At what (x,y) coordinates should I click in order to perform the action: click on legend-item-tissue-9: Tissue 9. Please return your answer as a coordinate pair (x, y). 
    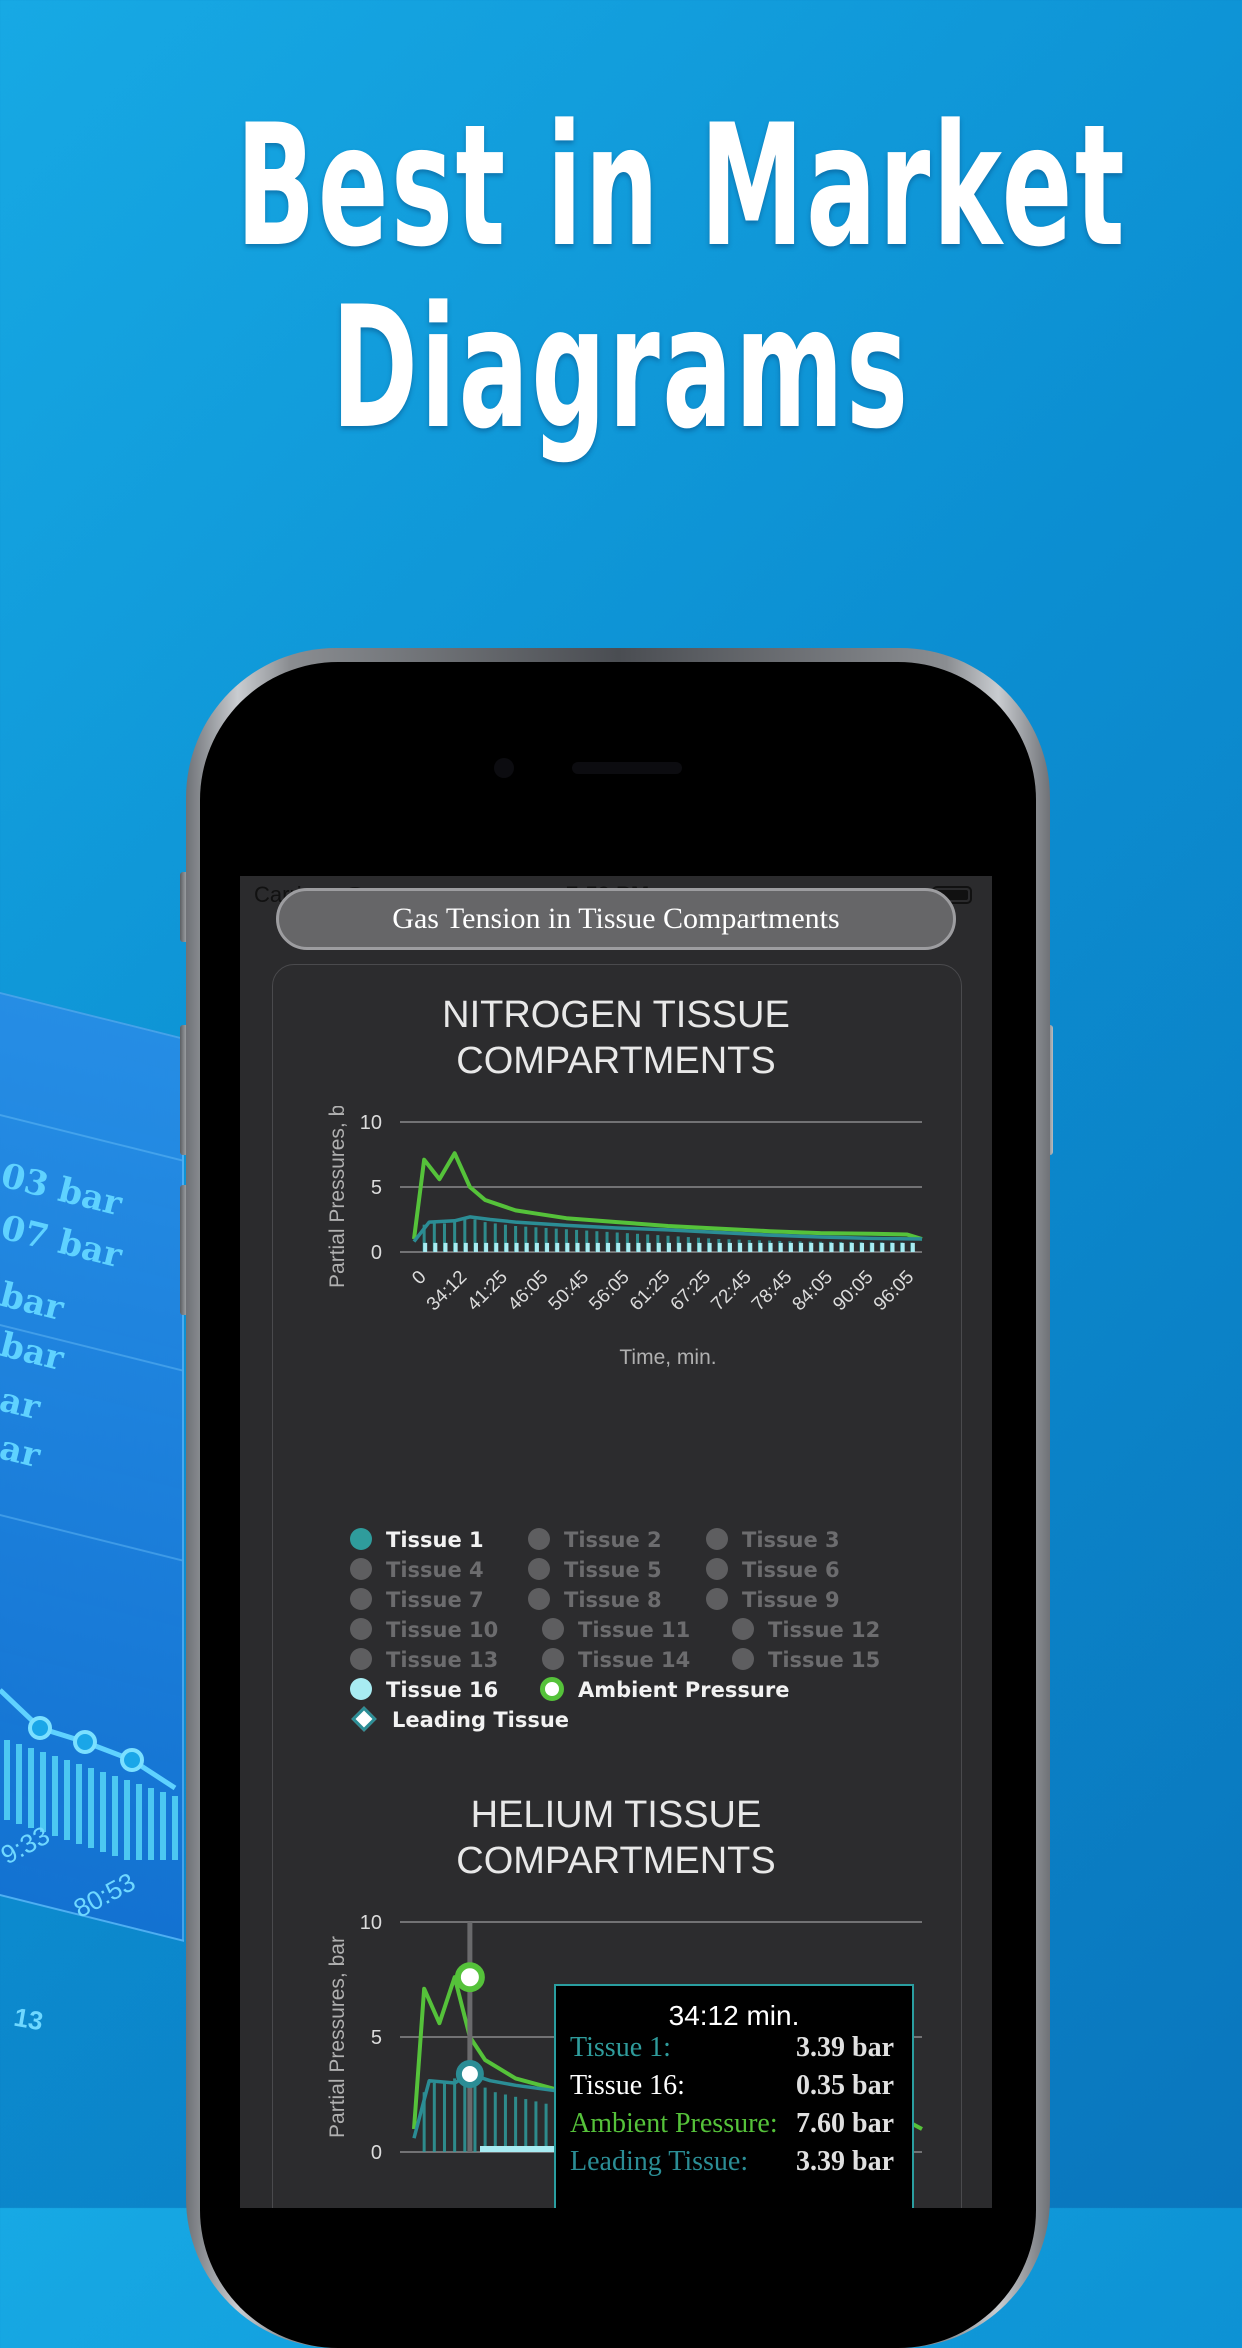
    Looking at the image, I should click on (773, 1600).